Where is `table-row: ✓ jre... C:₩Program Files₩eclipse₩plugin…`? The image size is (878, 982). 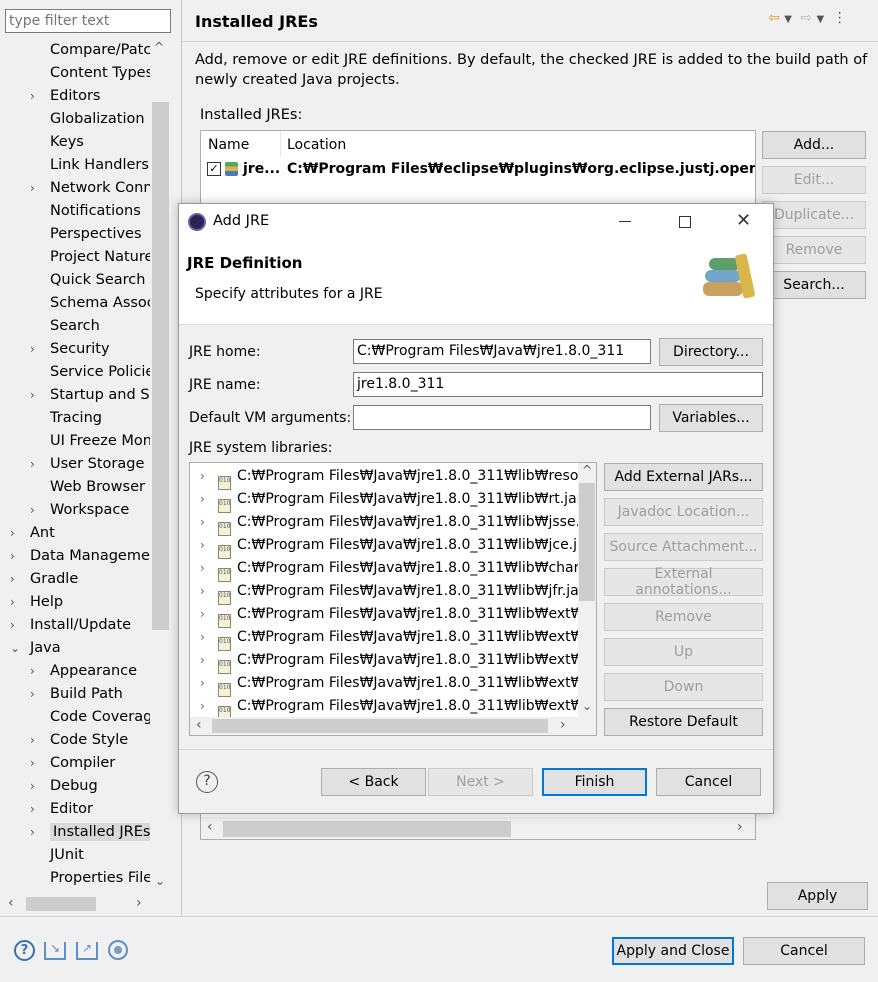
table-row: ✓ jre... C:₩Program Files₩eclipse₩plugin… is located at coordinates (478, 170).